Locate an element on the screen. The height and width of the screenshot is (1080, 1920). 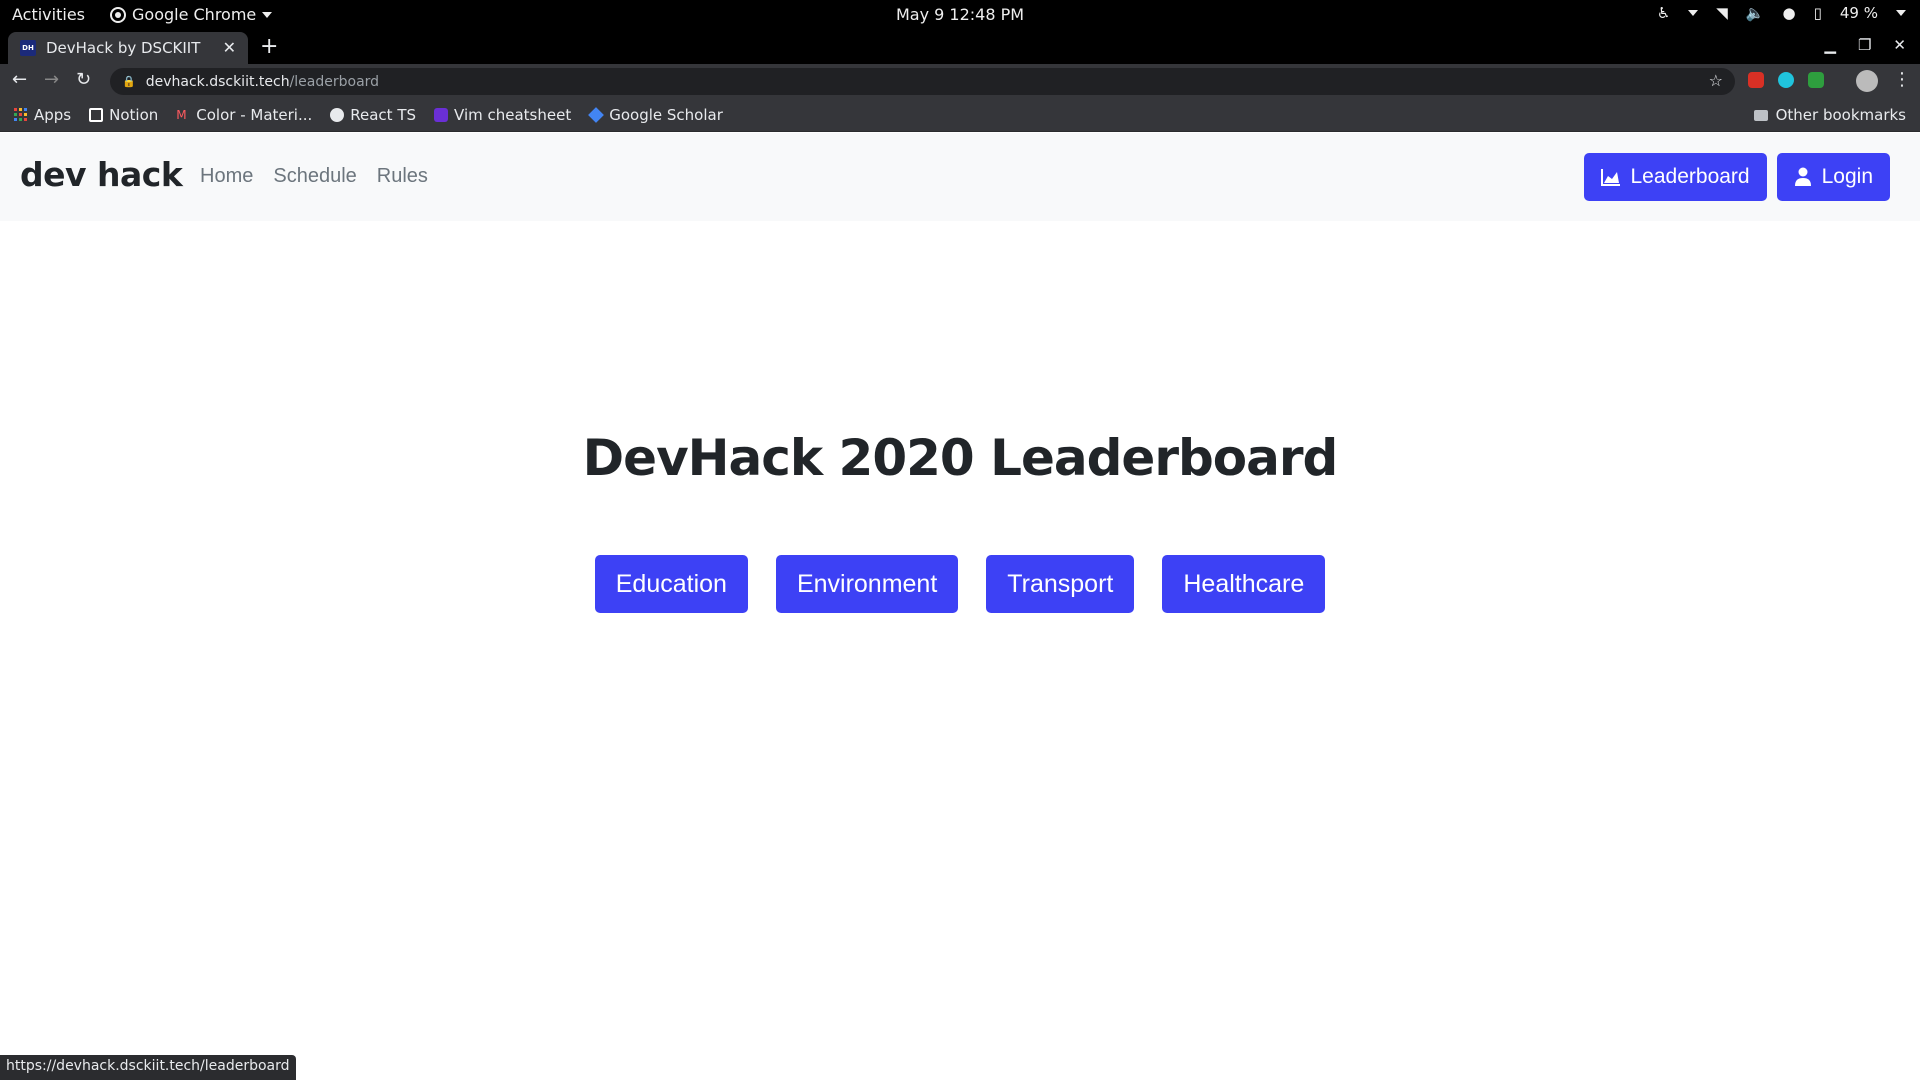
nav-link-rules: Rules is located at coordinates (402, 176).